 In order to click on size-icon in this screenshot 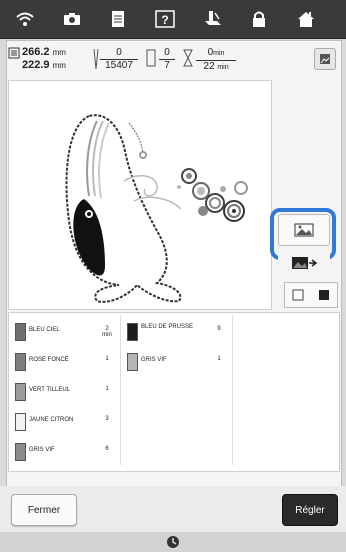, I will do `click(14, 54)`.